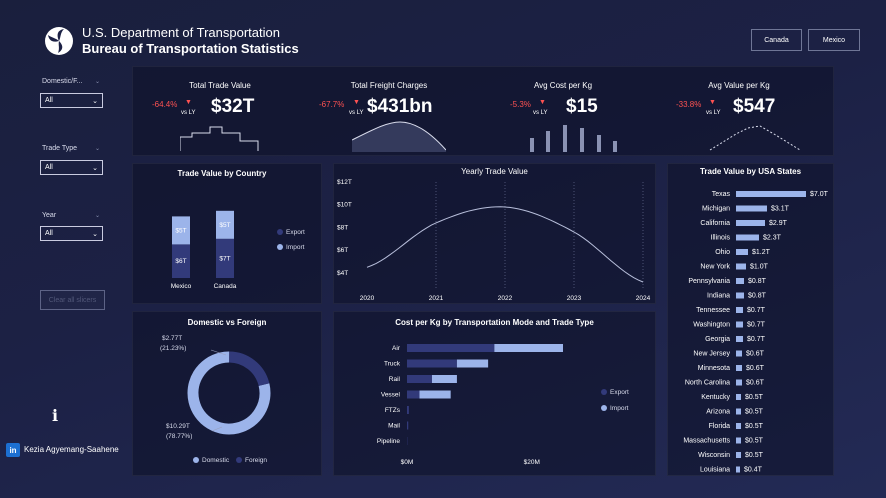  Describe the element at coordinates (706, 441) in the screenshot. I see `state-label: Massachusetts` at that location.